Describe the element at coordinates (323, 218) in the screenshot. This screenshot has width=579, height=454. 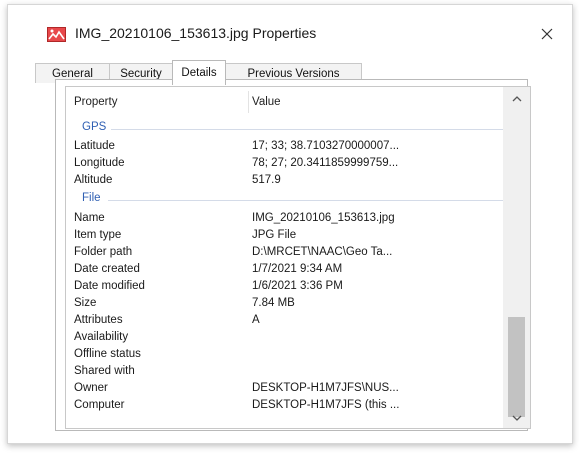
I see `property-value: IMG_20210106_153613.jpg` at that location.